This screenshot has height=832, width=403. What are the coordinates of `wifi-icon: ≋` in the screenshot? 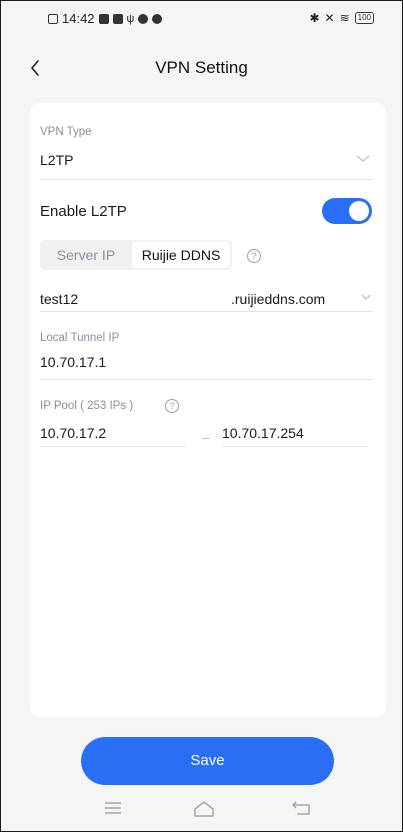 It's located at (344, 18).